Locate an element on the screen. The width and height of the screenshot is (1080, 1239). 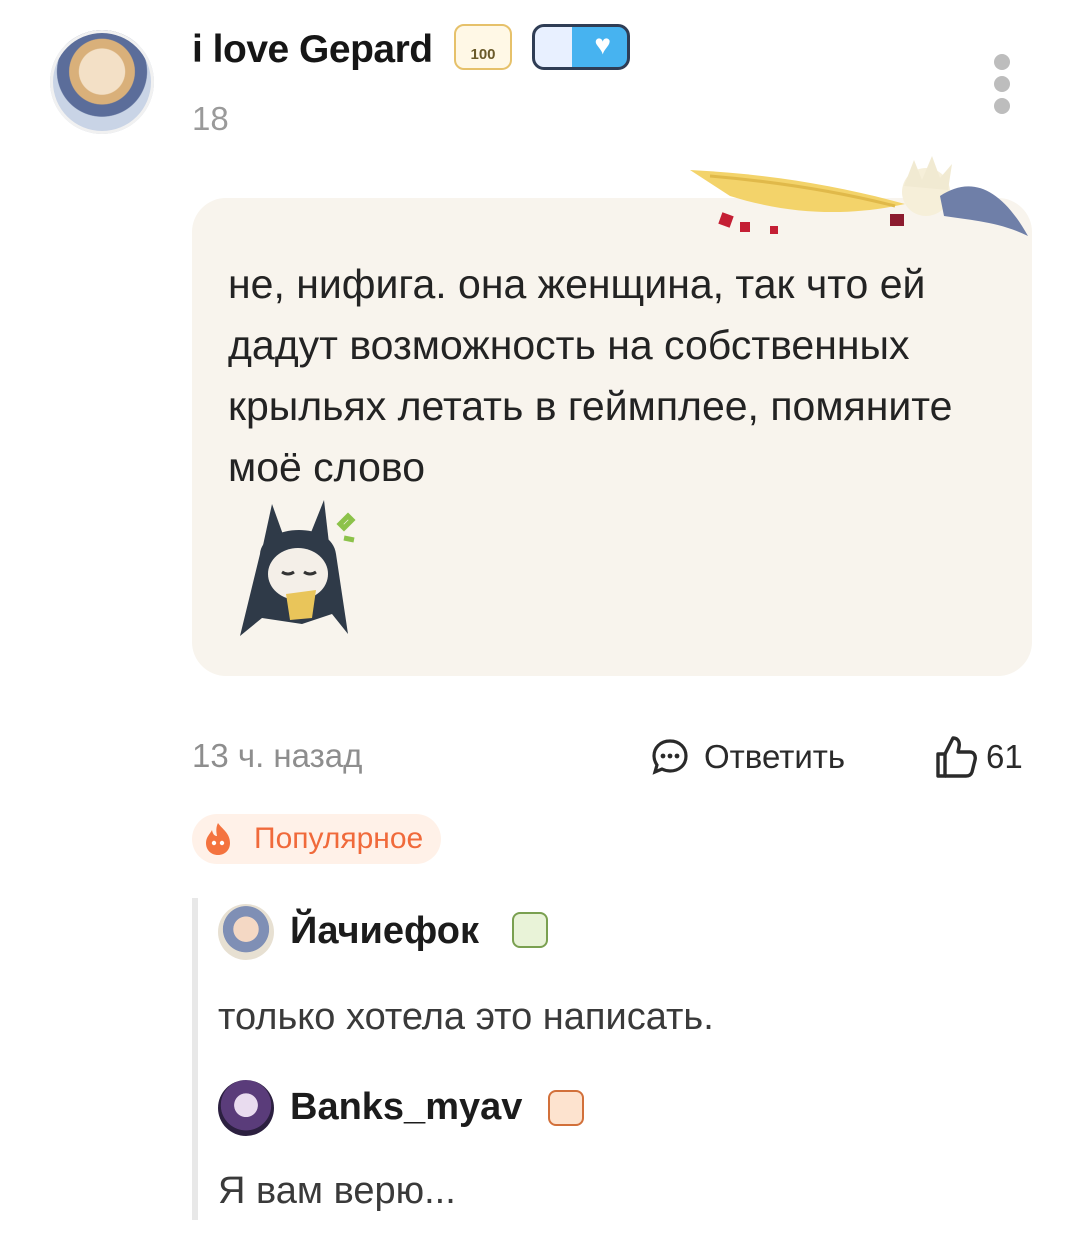
comment-time: 13 ч. назад is located at coordinates (277, 755).